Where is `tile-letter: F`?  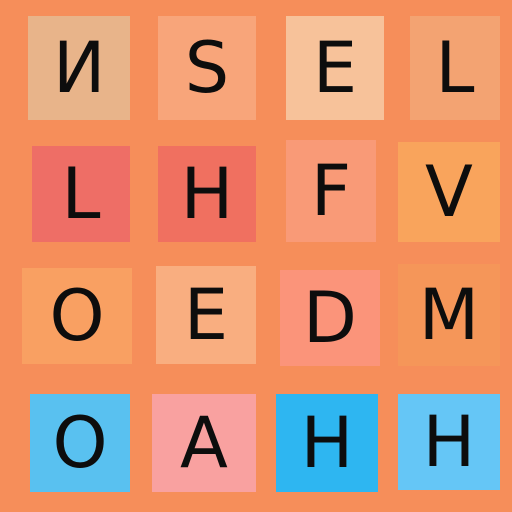 tile-letter: F is located at coordinates (331, 191).